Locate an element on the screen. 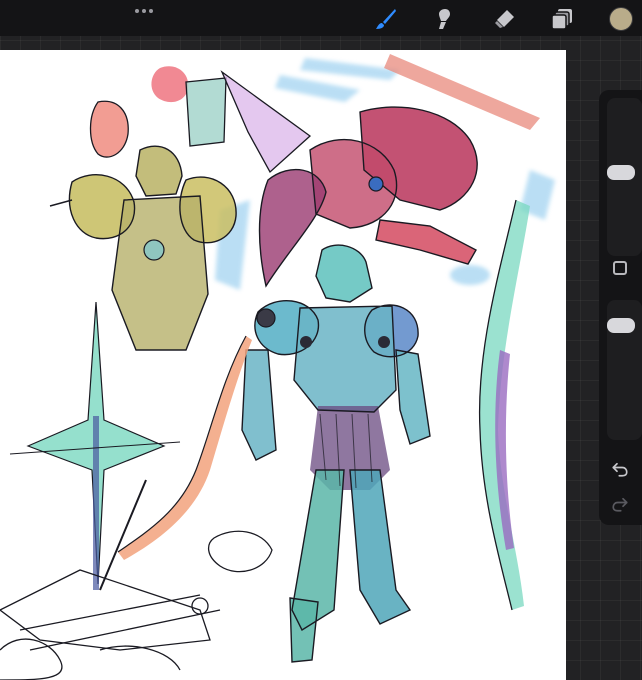  layers-icon-glyph is located at coordinates (561, 19).